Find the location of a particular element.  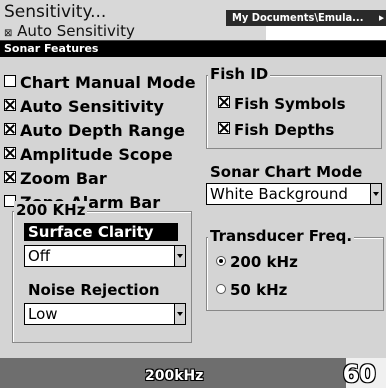

sonar-chart-mode-select: White Background is located at coordinates (294, 194).